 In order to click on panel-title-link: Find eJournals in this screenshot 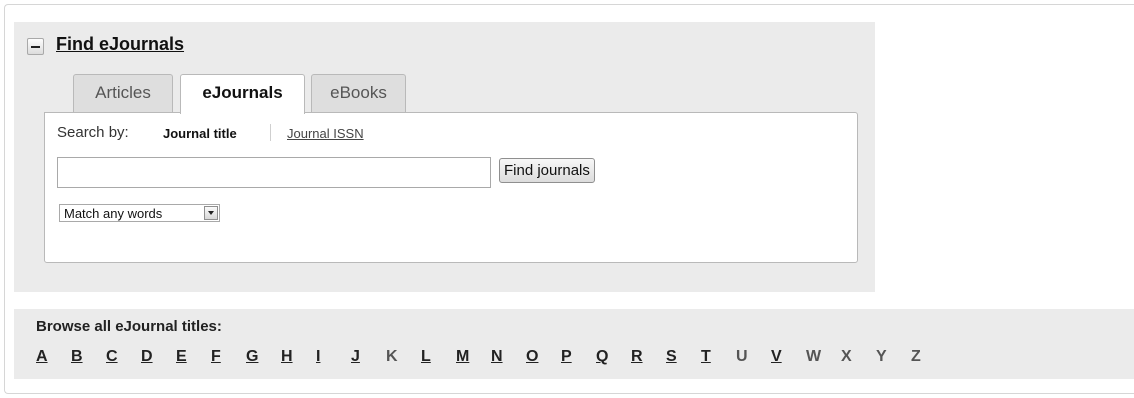, I will do `click(120, 44)`.